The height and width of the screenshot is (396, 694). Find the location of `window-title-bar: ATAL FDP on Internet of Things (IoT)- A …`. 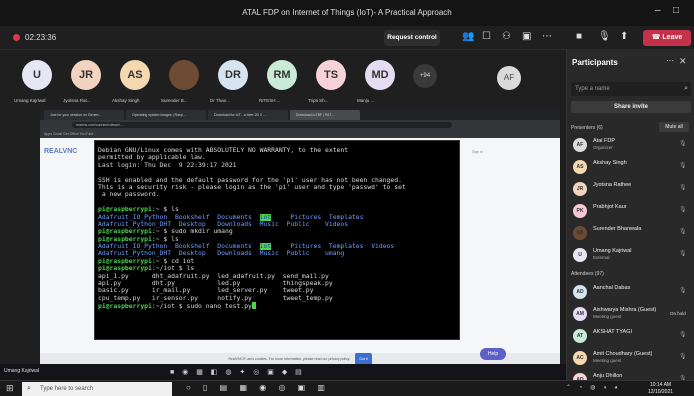

window-title-bar: ATAL FDP on Internet of Things (IoT)- A … is located at coordinates (347, 13).